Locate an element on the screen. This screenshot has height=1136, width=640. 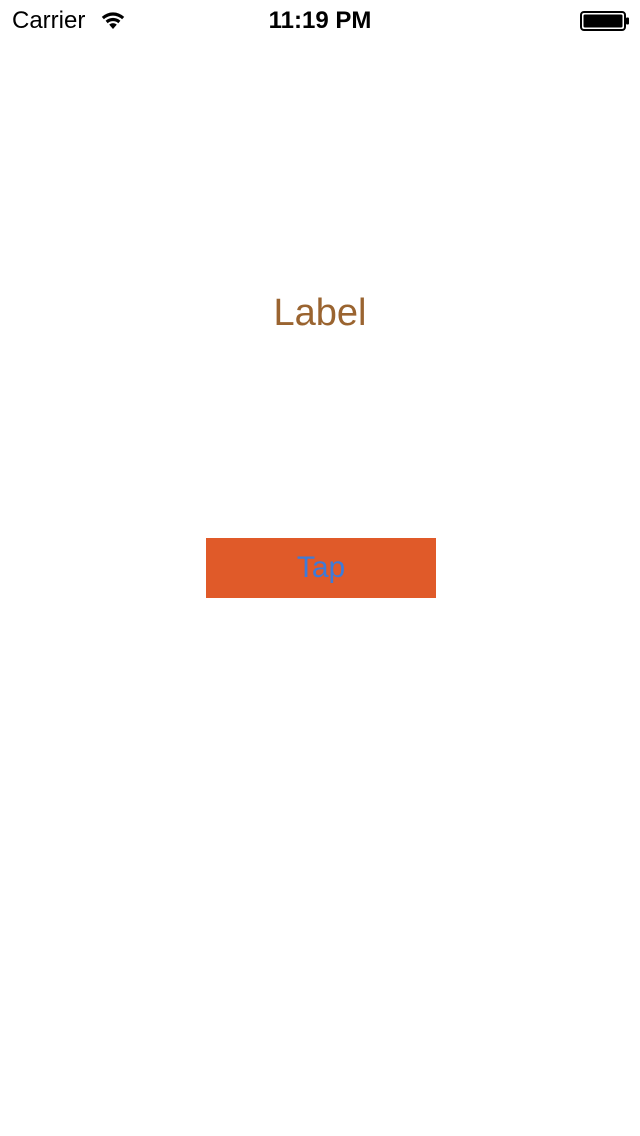
main-label: Label is located at coordinates (320, 313).